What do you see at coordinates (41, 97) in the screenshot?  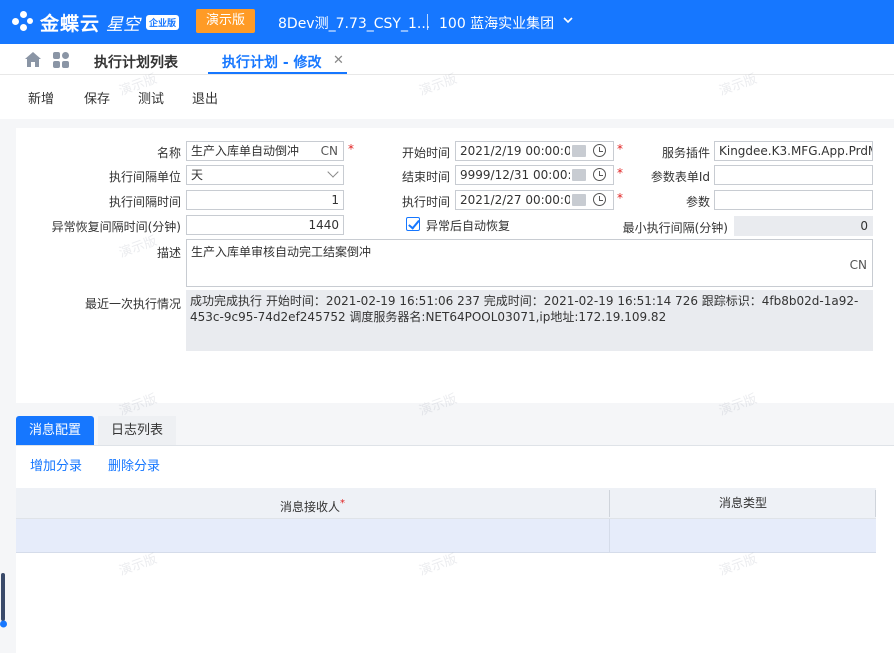 I see `new-button: 新增` at bounding box center [41, 97].